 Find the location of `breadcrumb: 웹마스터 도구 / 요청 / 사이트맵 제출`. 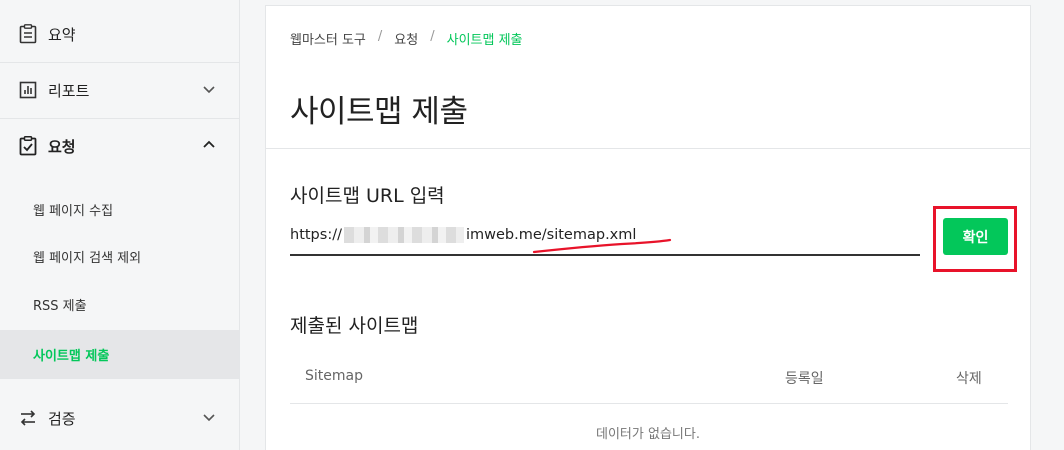

breadcrumb: 웹마스터 도구 / 요청 / 사이트맵 제출 is located at coordinates (406, 38).